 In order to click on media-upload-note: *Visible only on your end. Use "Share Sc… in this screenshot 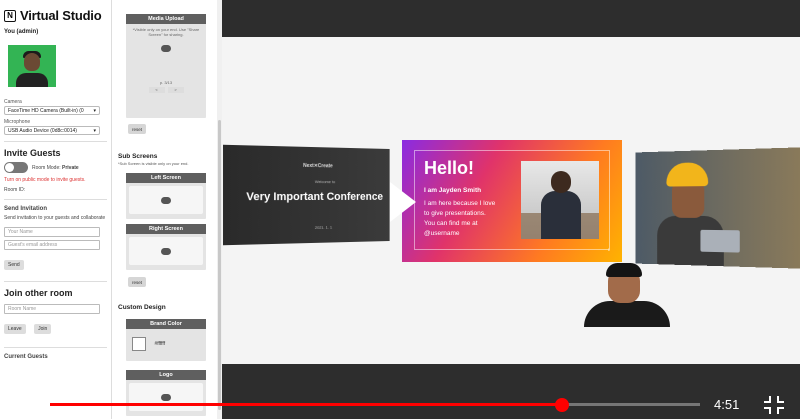, I will do `click(166, 32)`.